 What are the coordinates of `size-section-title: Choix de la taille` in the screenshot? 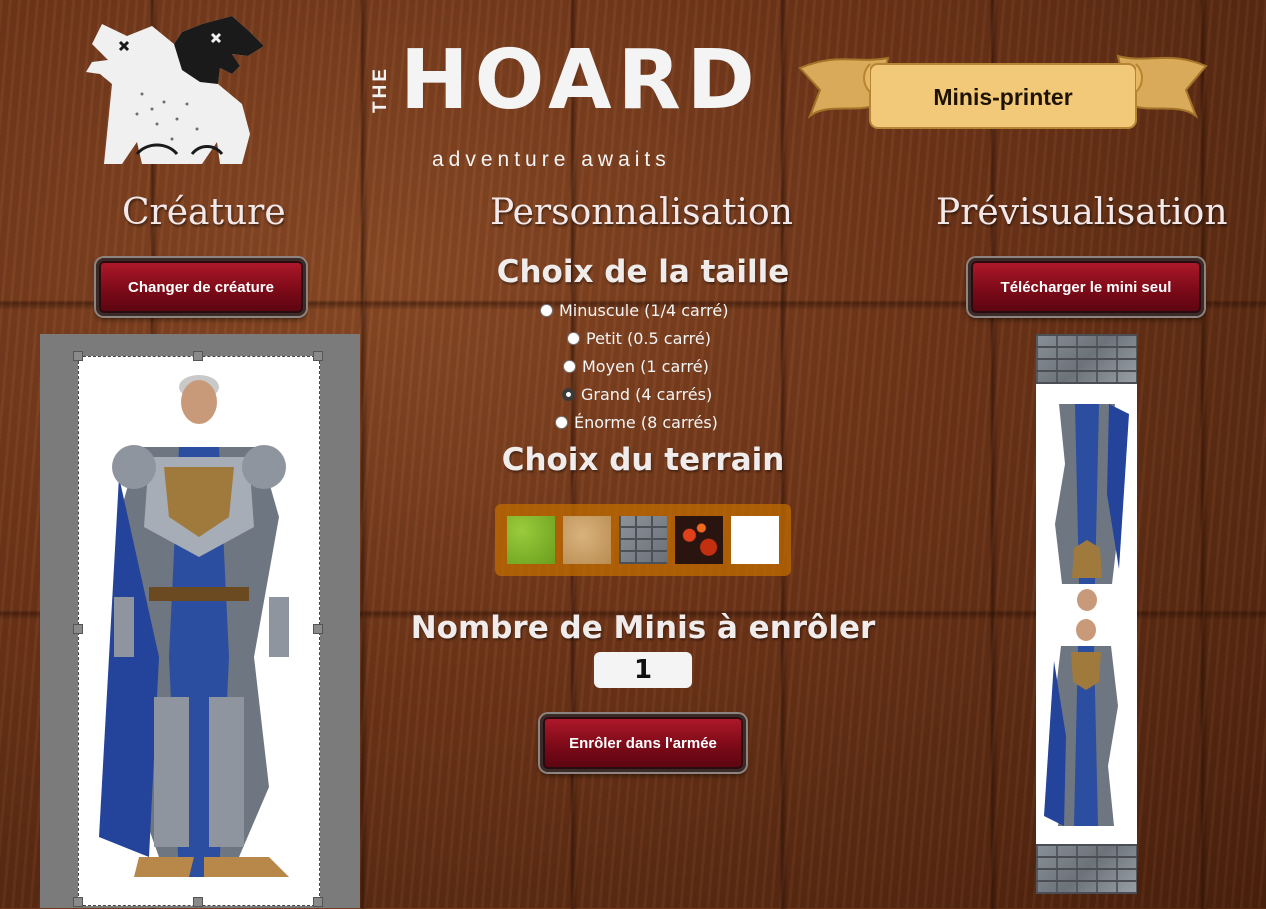 It's located at (643, 272).